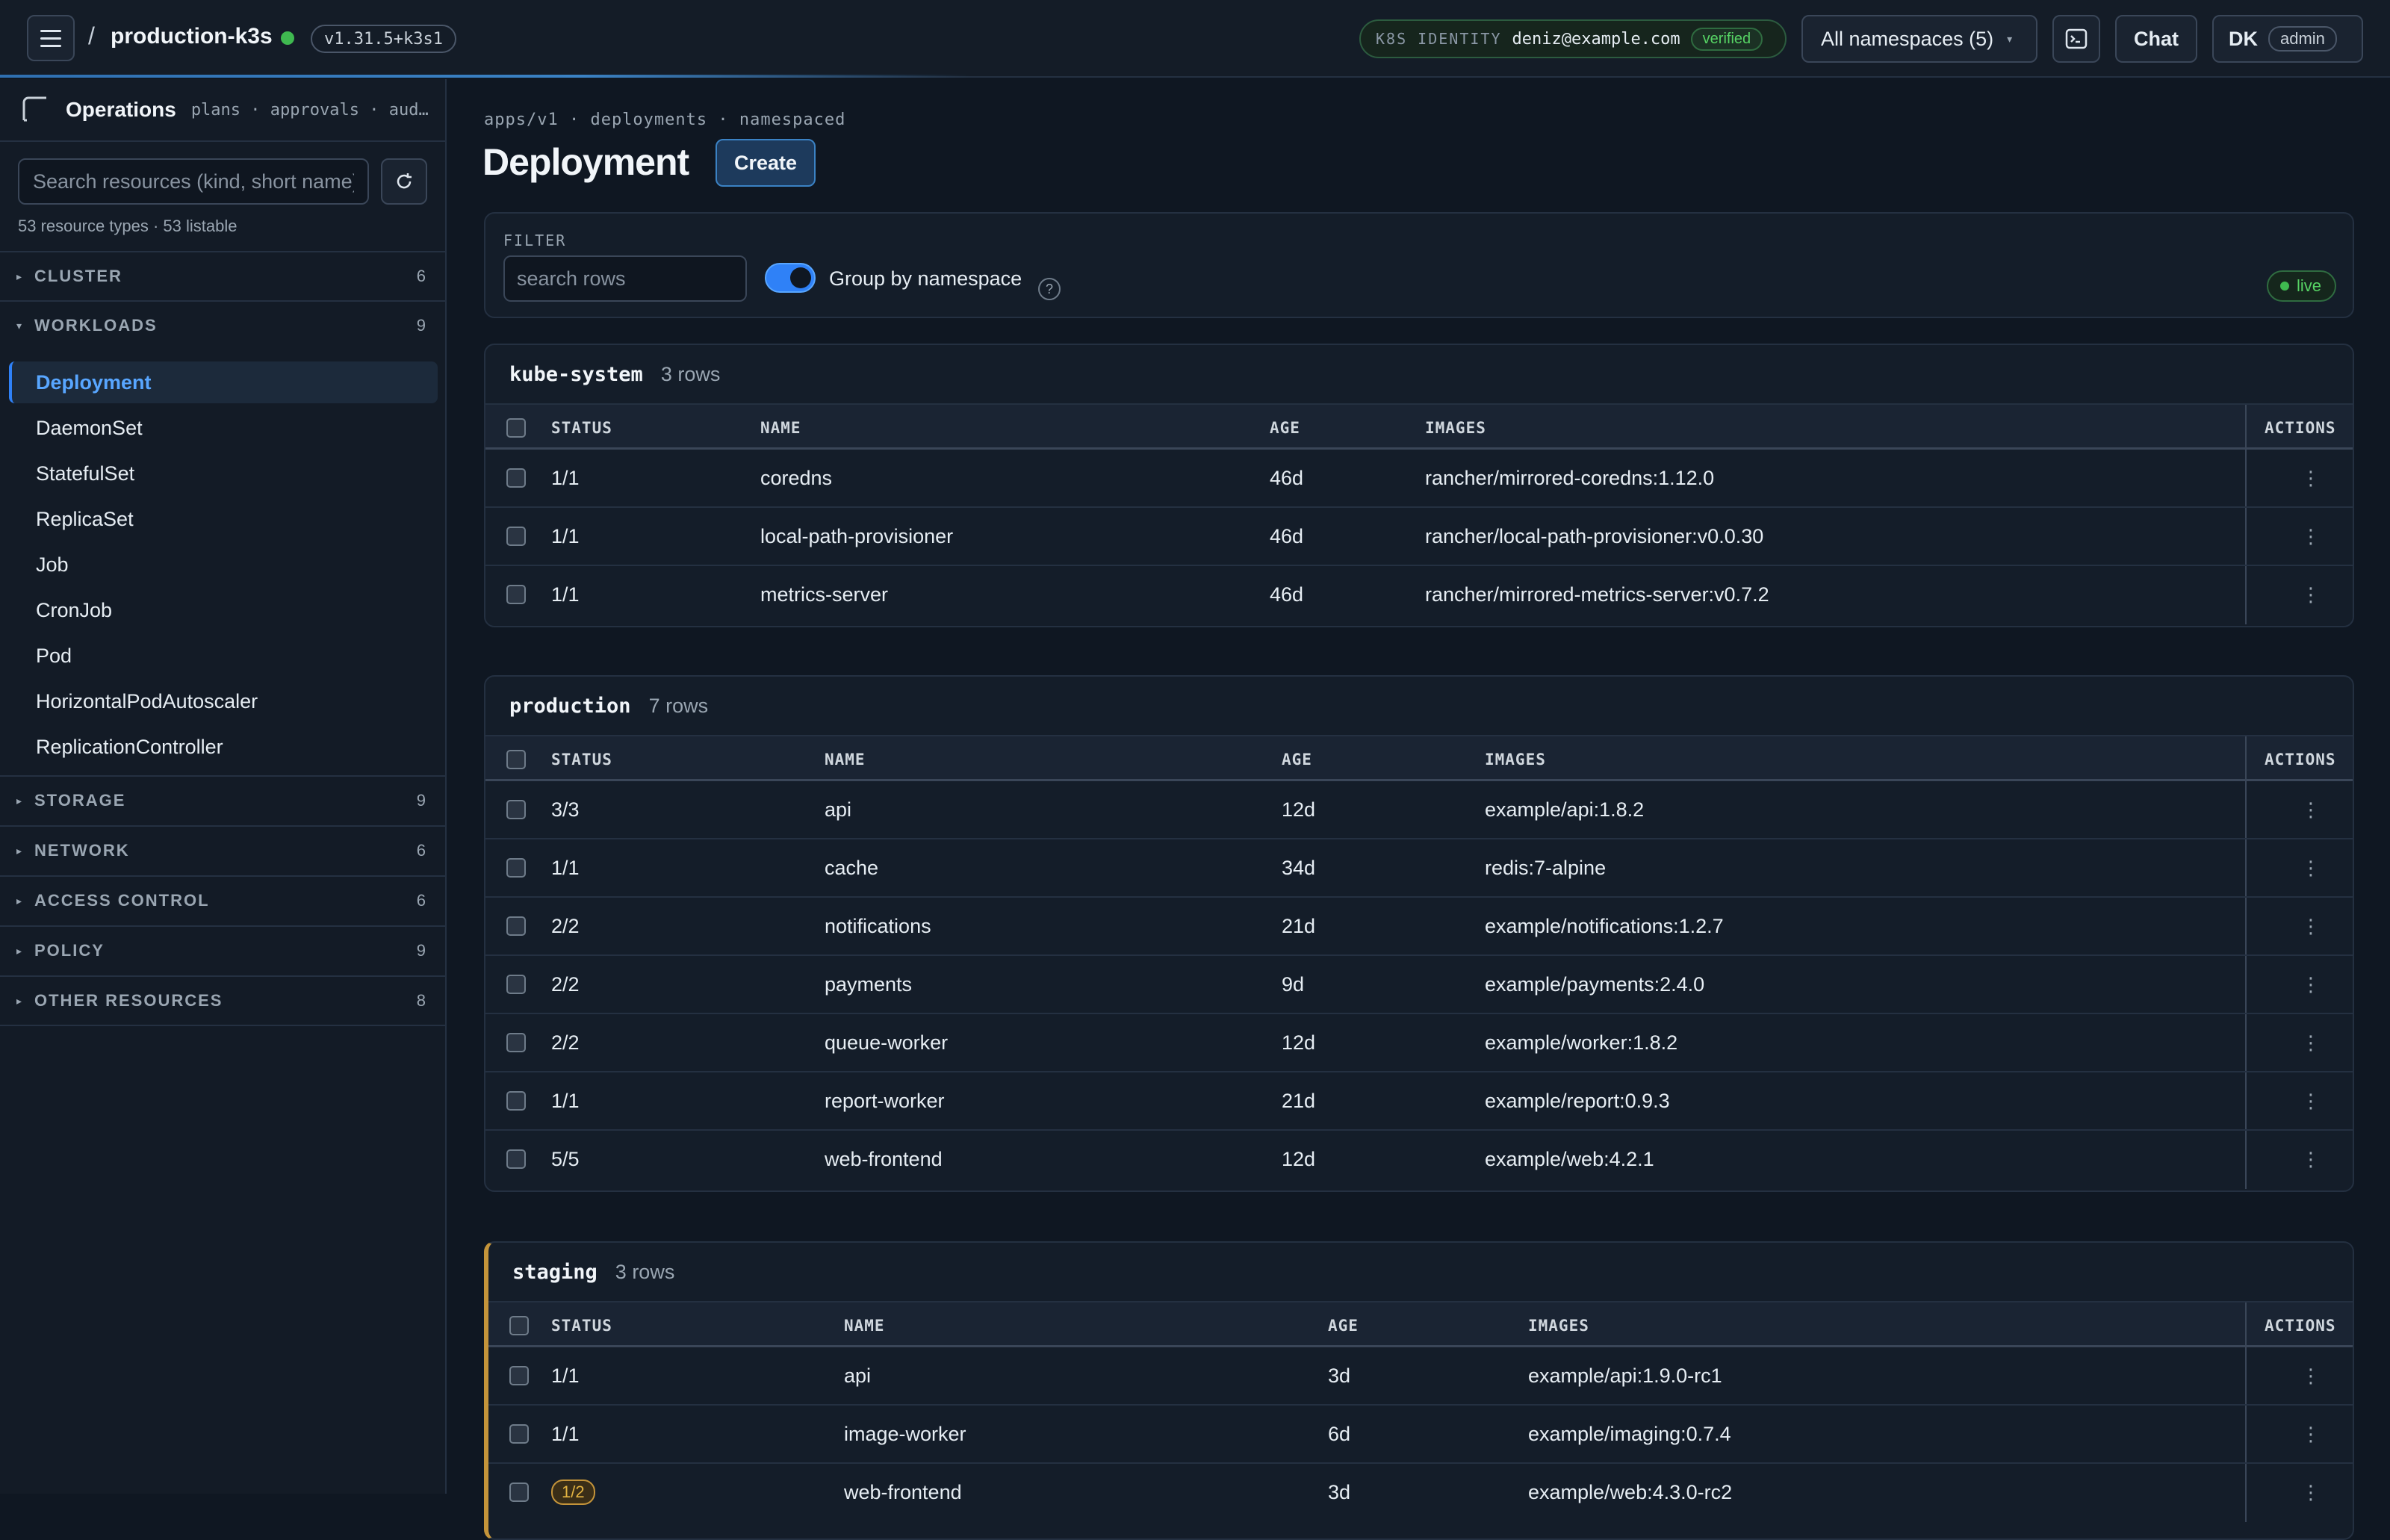  What do you see at coordinates (222, 850) in the screenshot?
I see `section-network: ▸ NETWORK 6` at bounding box center [222, 850].